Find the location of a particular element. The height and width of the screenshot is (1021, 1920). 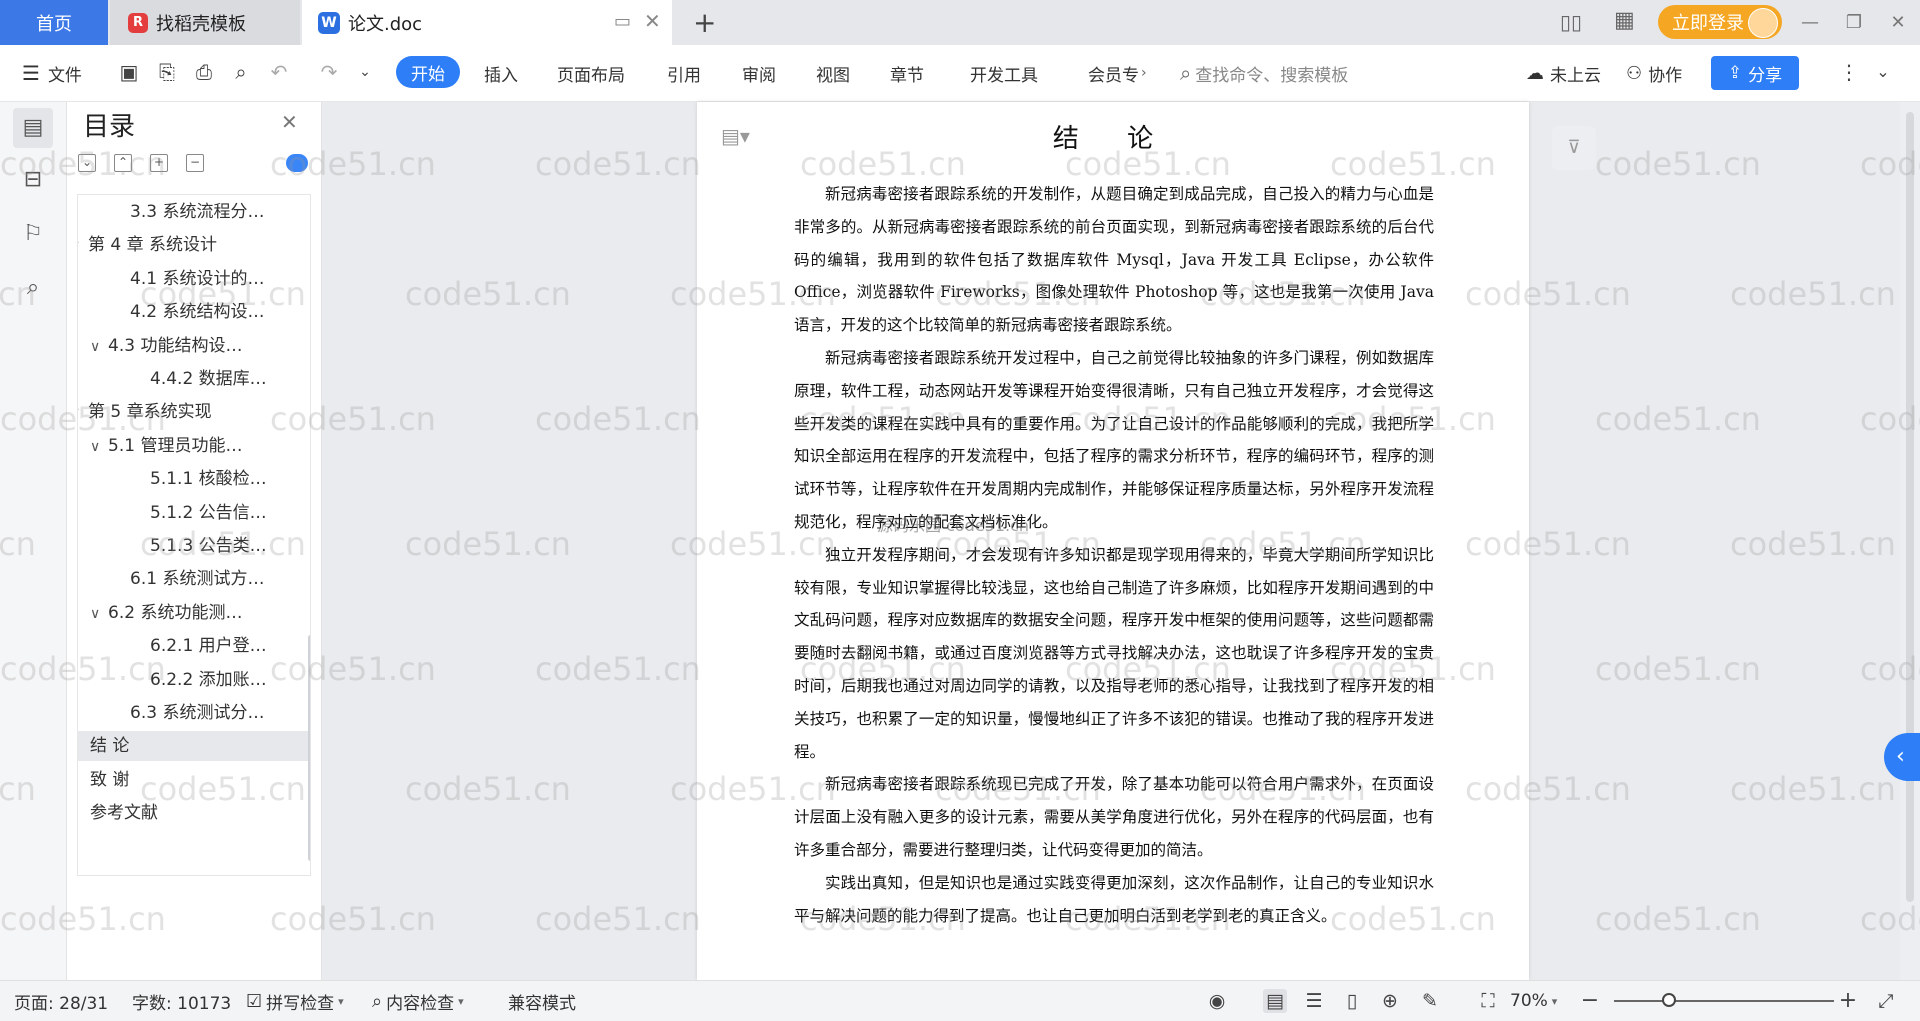

apps-grid-icon: ▦ is located at coordinates (1624, 20).